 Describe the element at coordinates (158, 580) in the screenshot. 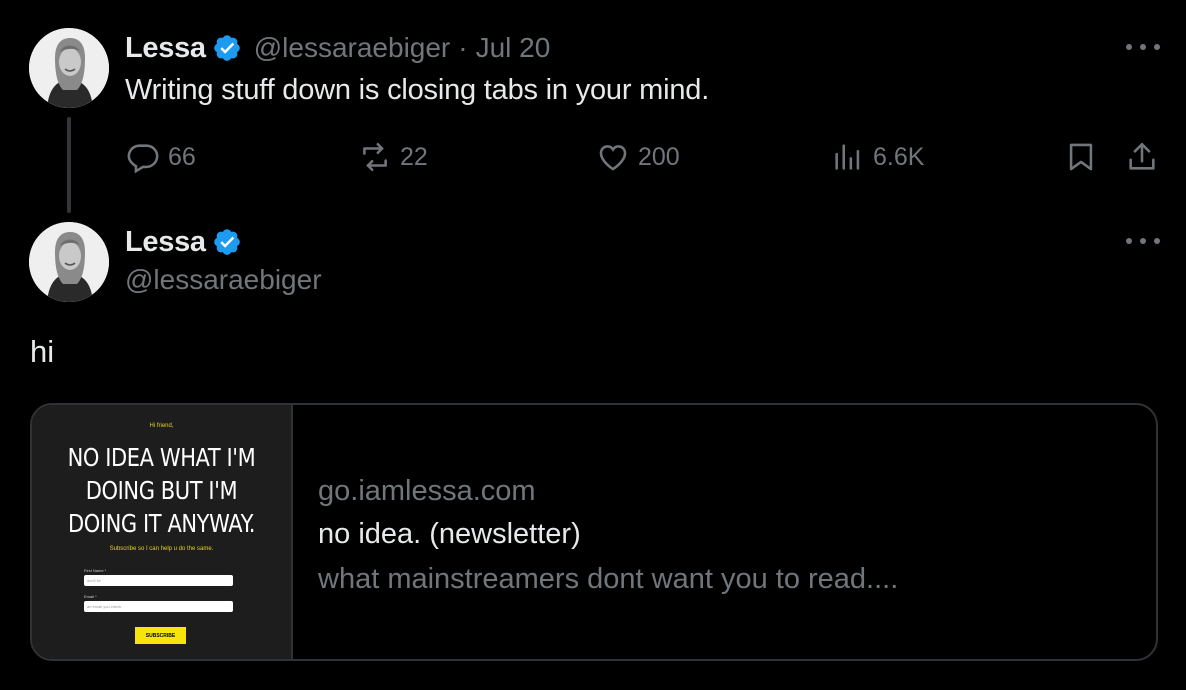

I see `thumb-first-name-field: don't lie` at that location.